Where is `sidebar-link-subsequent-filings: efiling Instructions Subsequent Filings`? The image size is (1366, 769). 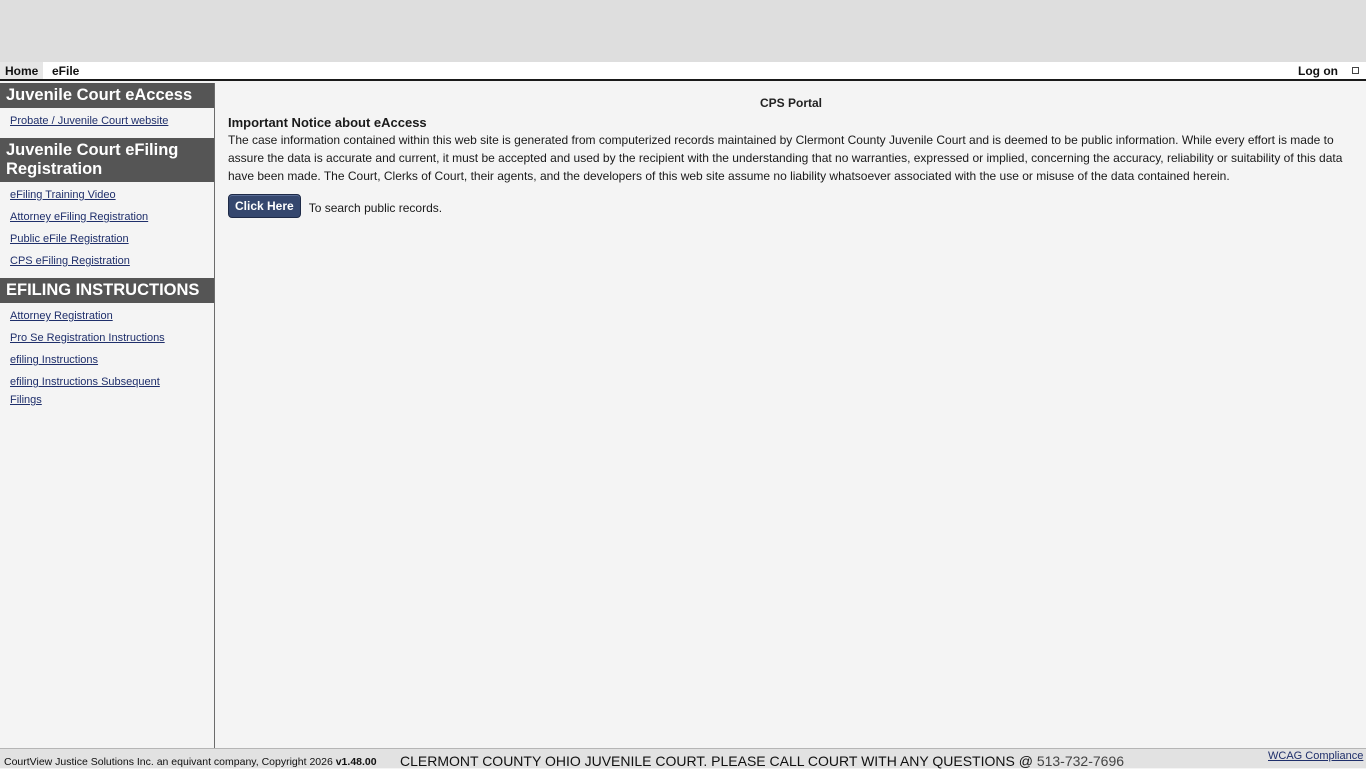 sidebar-link-subsequent-filings: efiling Instructions Subsequent Filings is located at coordinates (95, 391).